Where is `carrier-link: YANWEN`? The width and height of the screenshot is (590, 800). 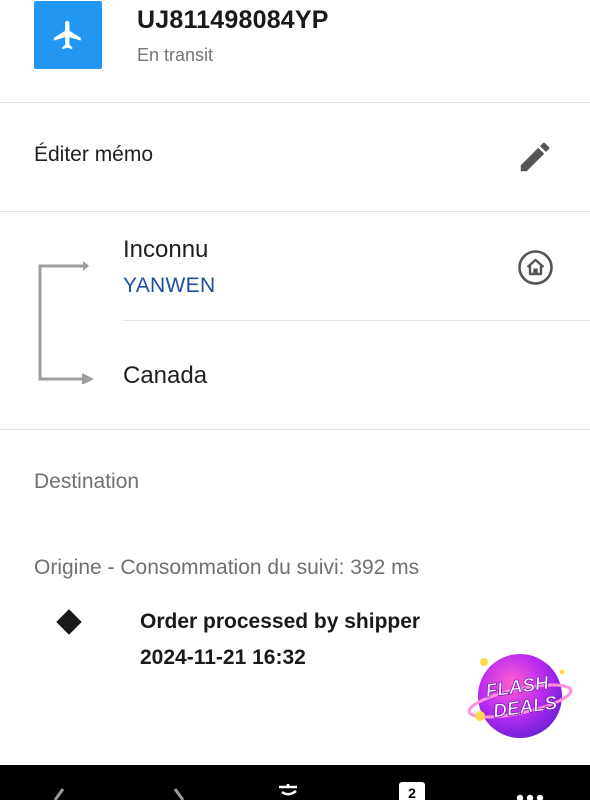 carrier-link: YANWEN is located at coordinates (169, 286).